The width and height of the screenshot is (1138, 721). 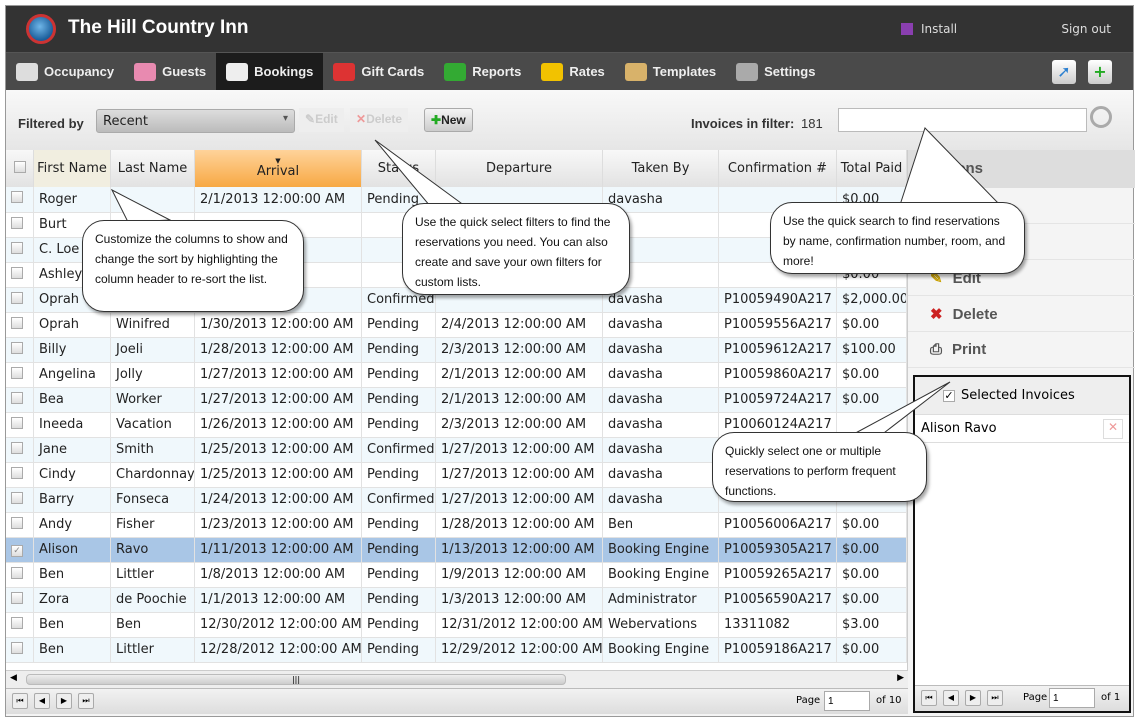 I want to click on popout-button: ➚, so click(x=1064, y=72).